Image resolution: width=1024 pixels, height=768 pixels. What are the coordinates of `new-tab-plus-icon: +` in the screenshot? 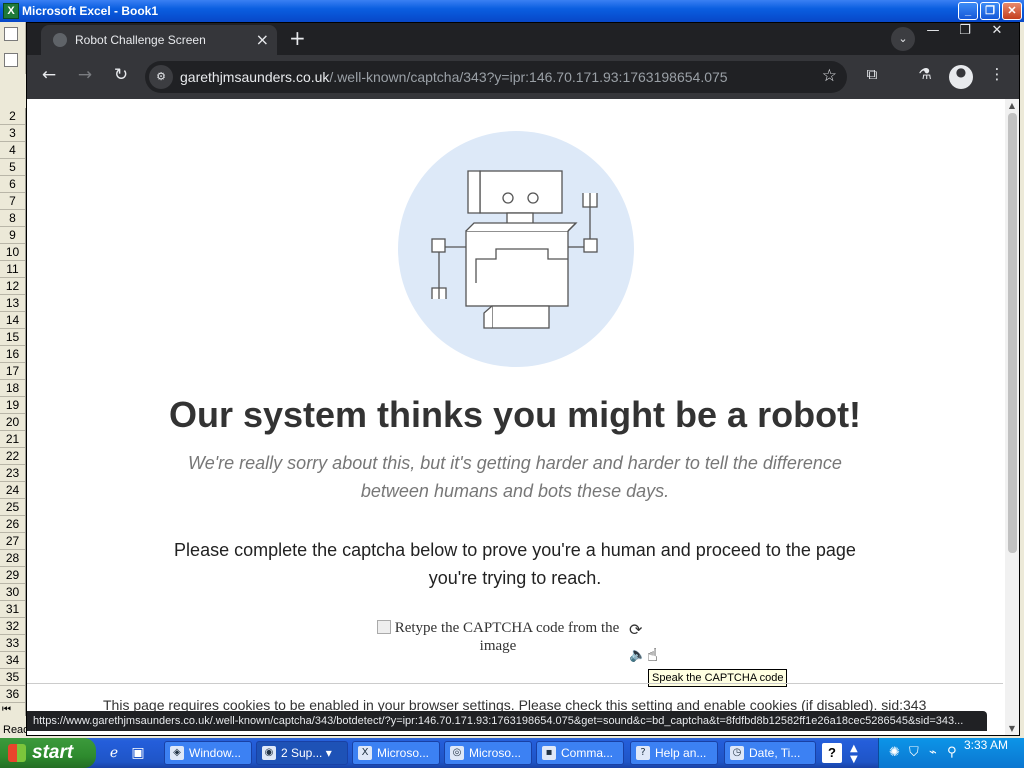 It's located at (297, 38).